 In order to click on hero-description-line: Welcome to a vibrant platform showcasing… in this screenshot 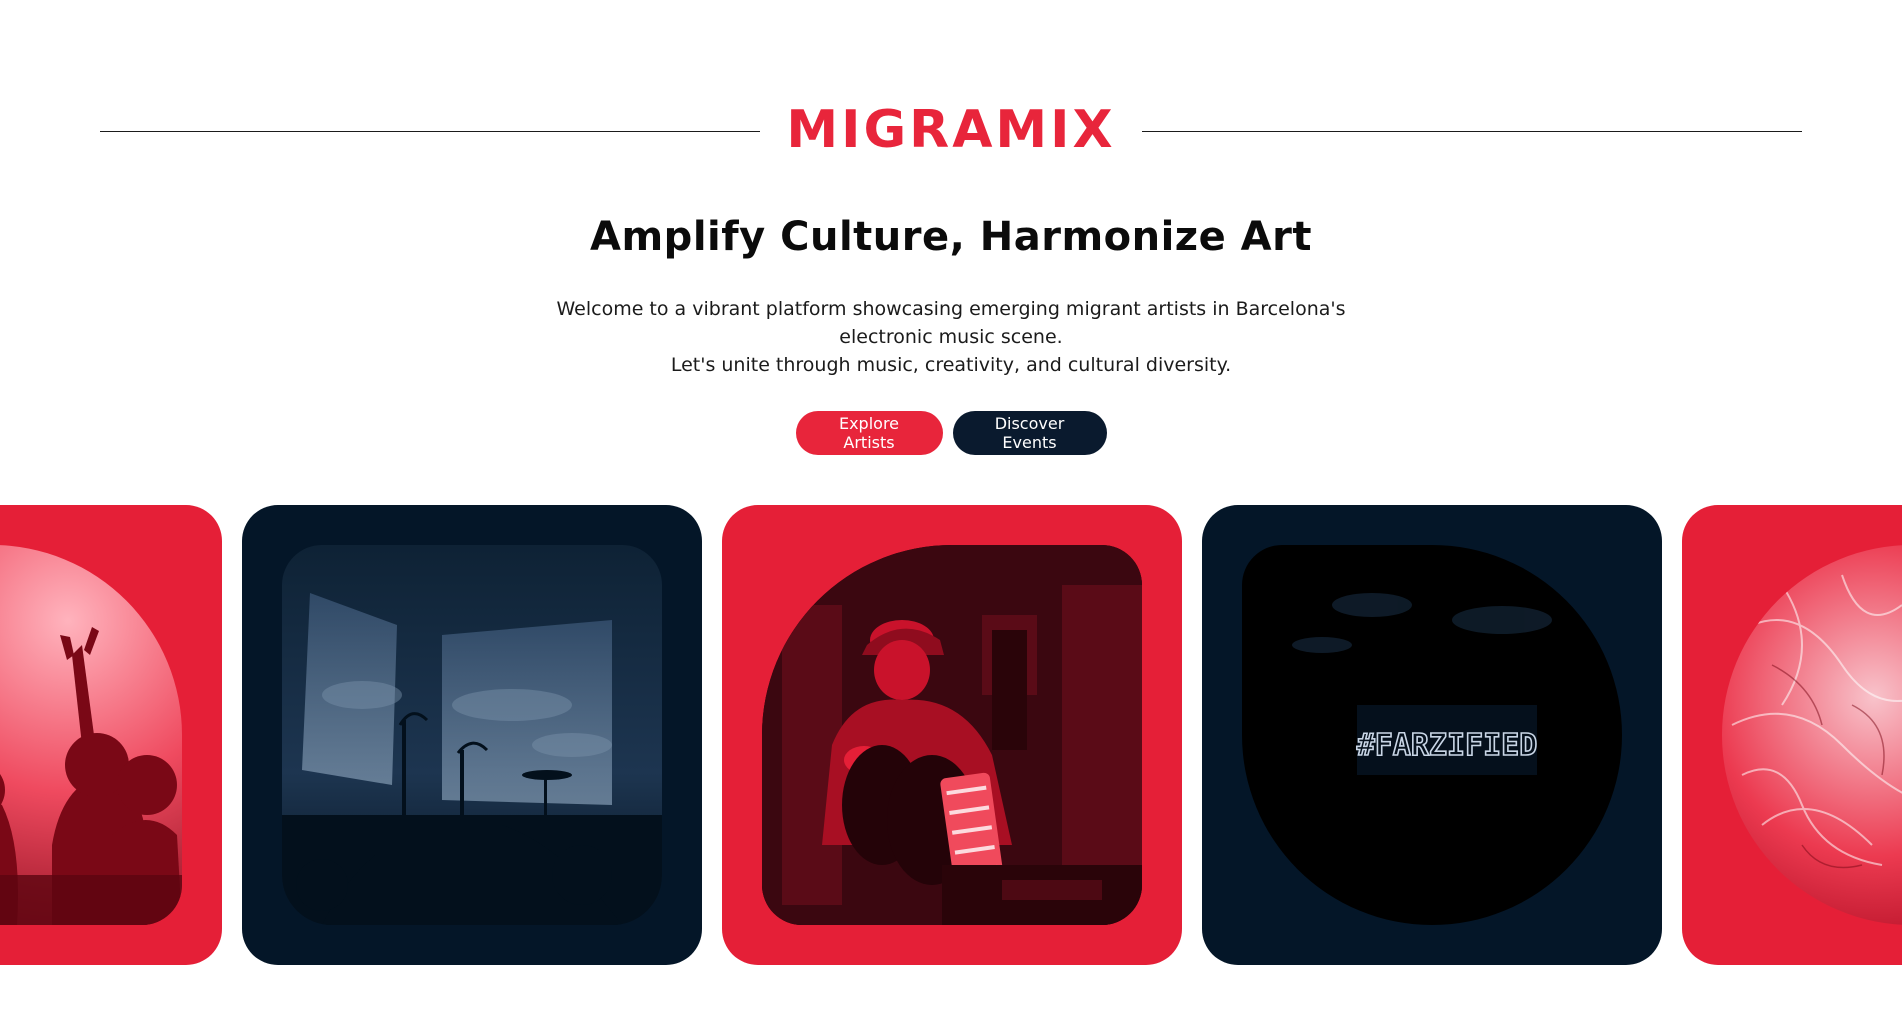, I will do `click(951, 309)`.